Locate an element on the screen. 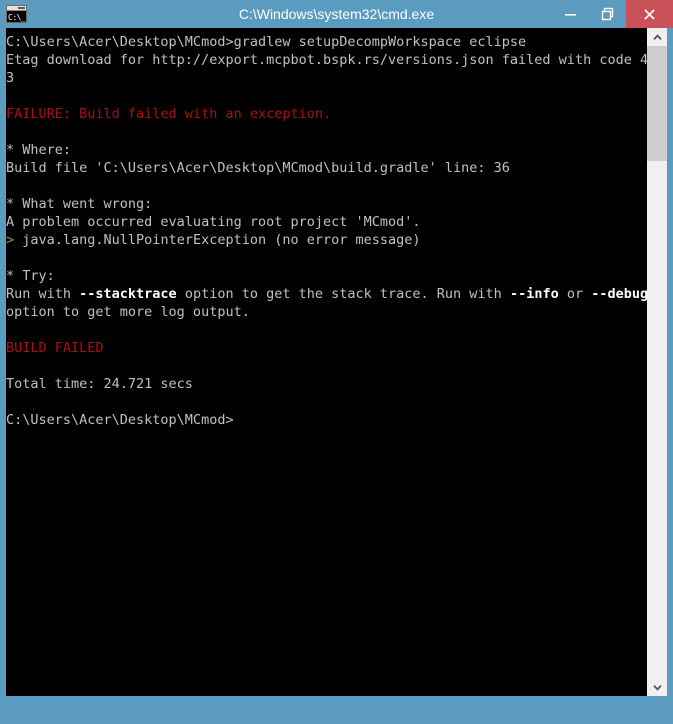 The width and height of the screenshot is (673, 724). icon-title-strip is located at coordinates (16, 8).